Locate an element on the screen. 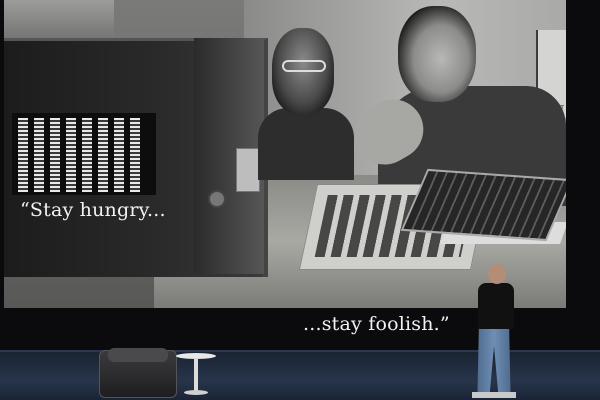  monitor-display is located at coordinates (84, 154).